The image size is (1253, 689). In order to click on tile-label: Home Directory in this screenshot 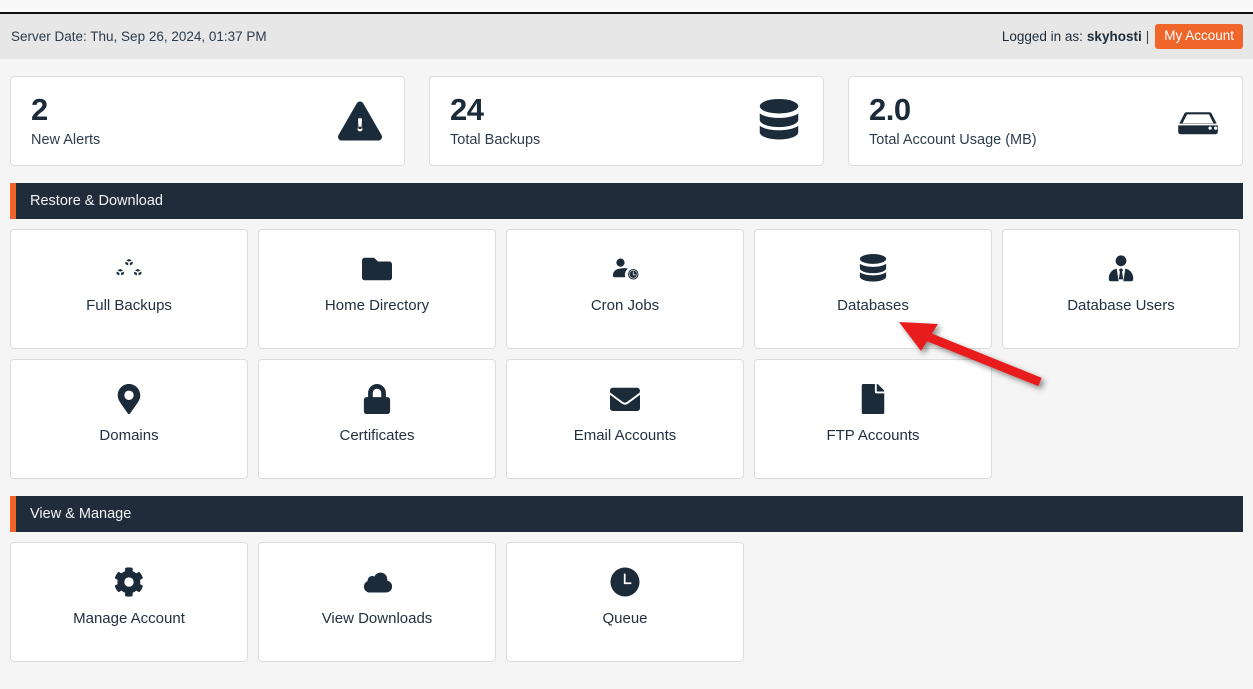, I will do `click(377, 305)`.